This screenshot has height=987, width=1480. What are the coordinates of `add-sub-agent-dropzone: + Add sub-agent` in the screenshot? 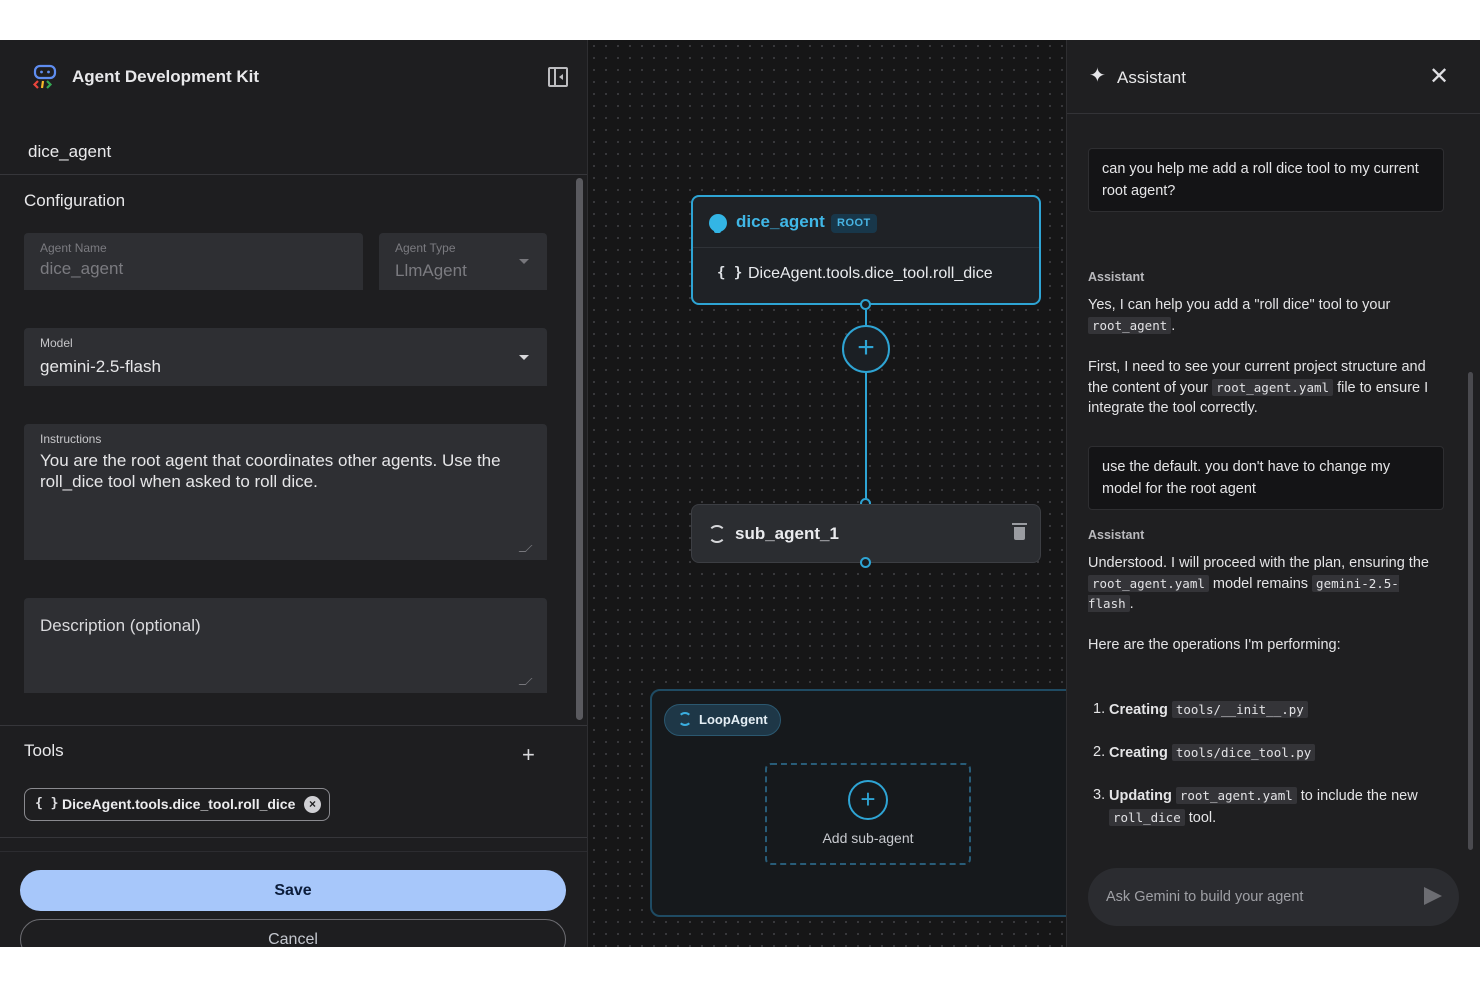 It's located at (868, 814).